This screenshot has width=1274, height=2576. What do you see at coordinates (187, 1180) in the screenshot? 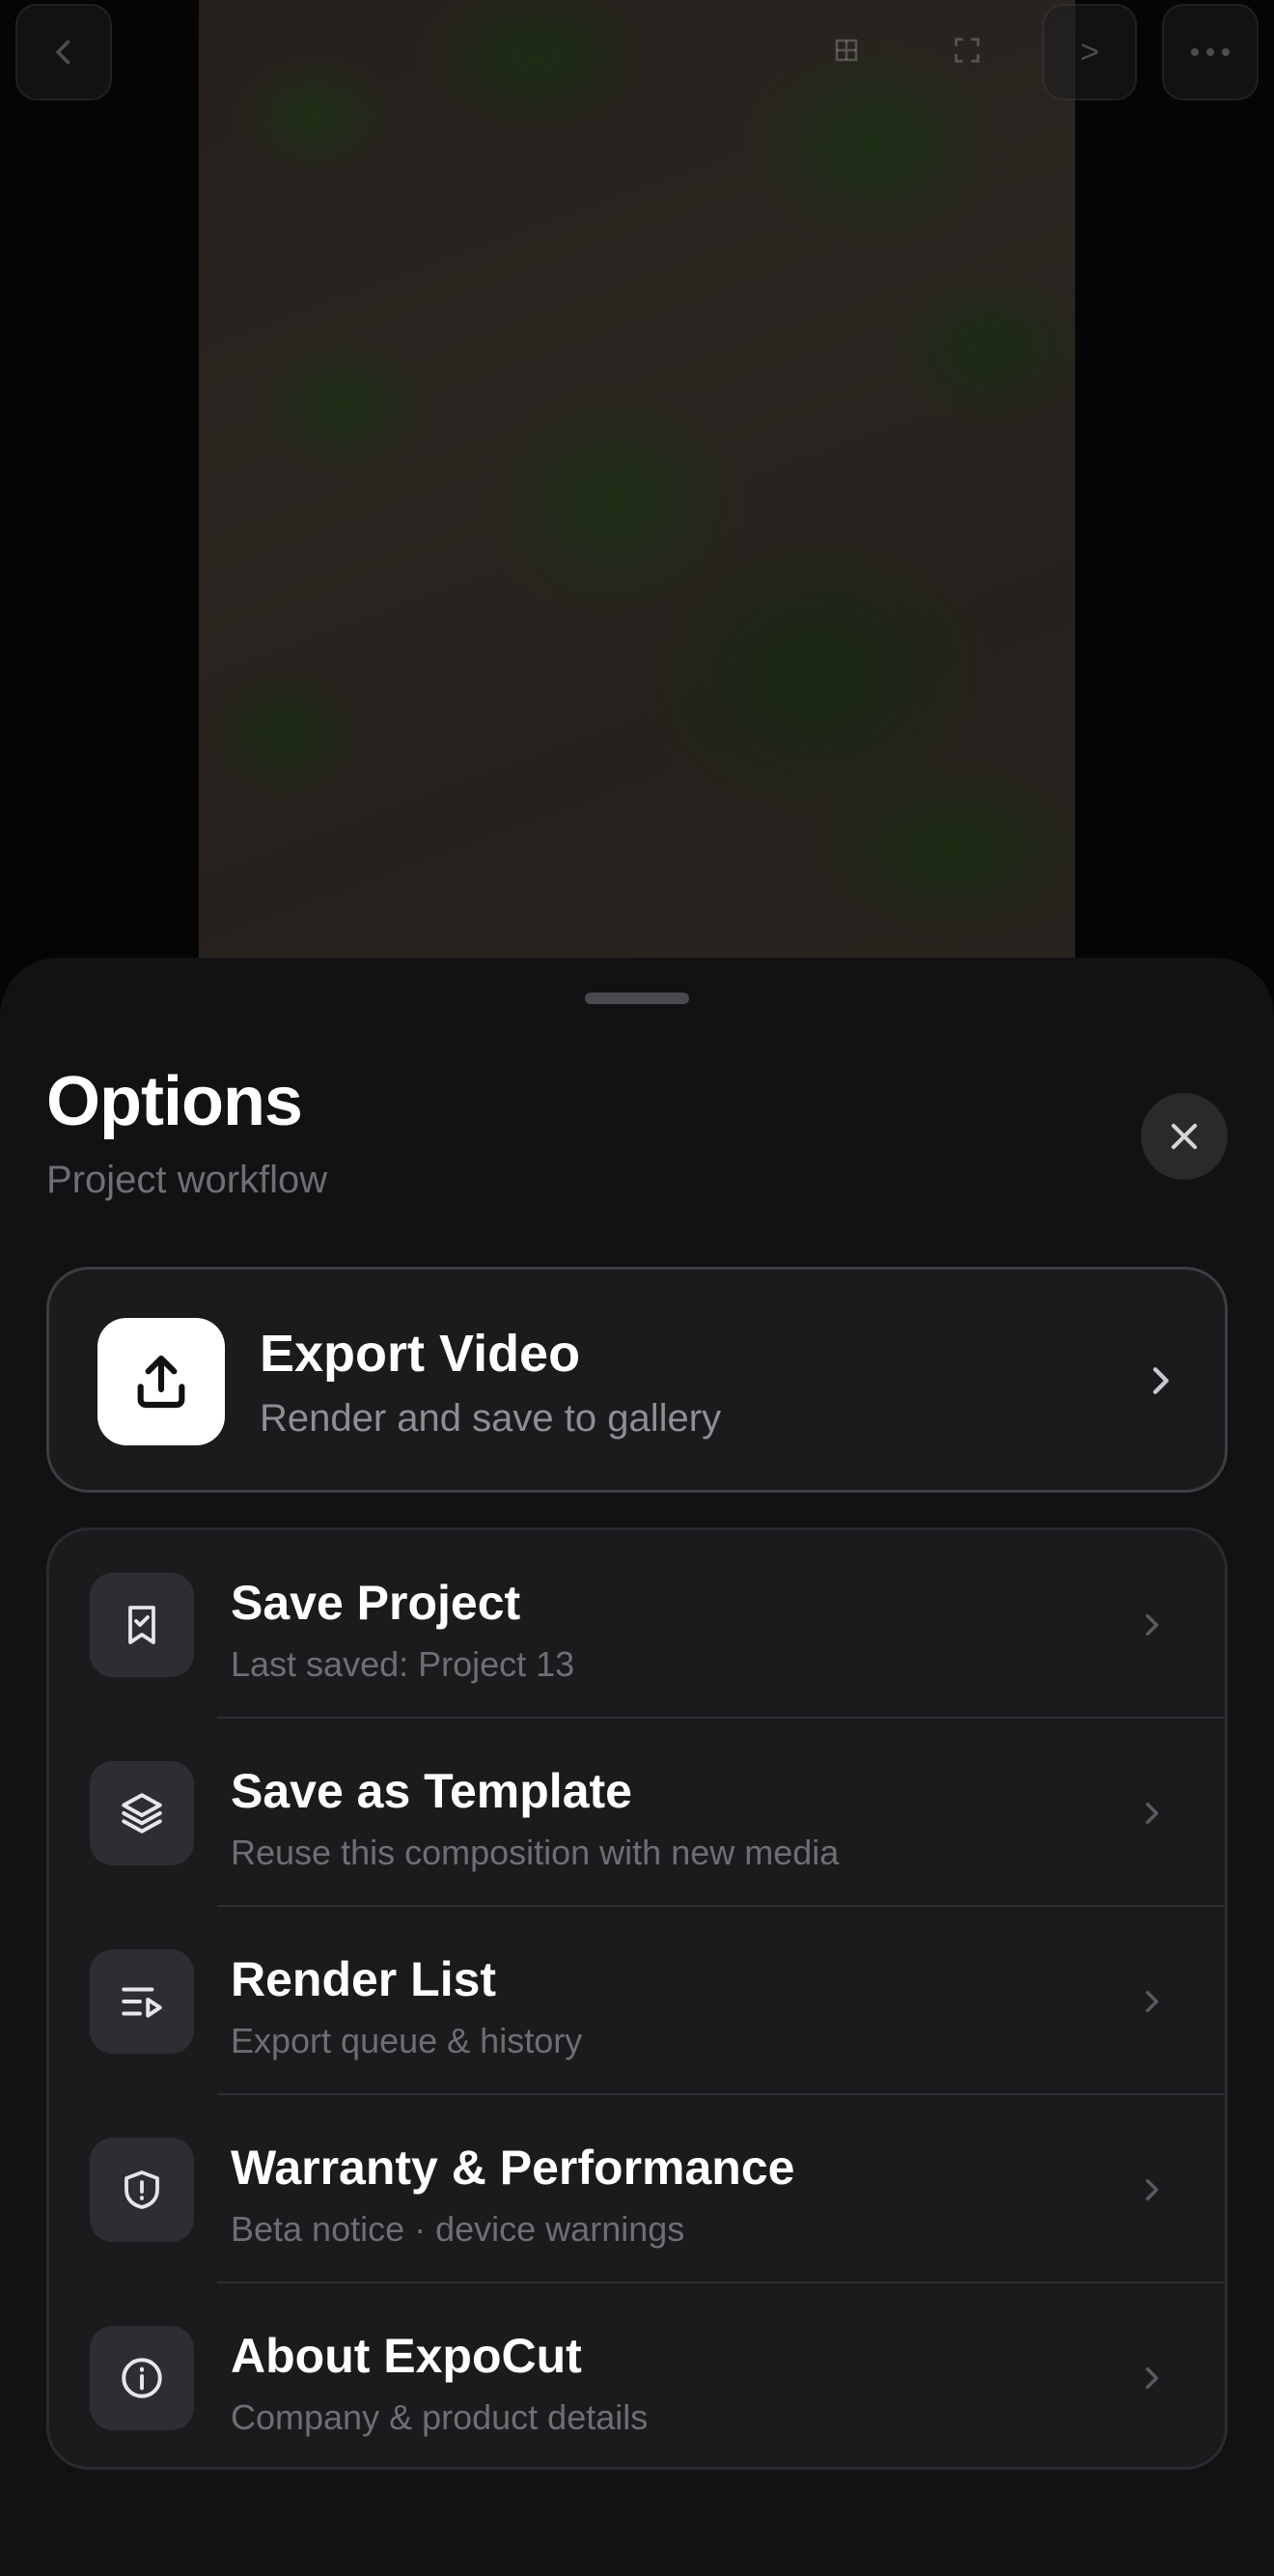
I see `sheet-subtitle: Project workflow` at bounding box center [187, 1180].